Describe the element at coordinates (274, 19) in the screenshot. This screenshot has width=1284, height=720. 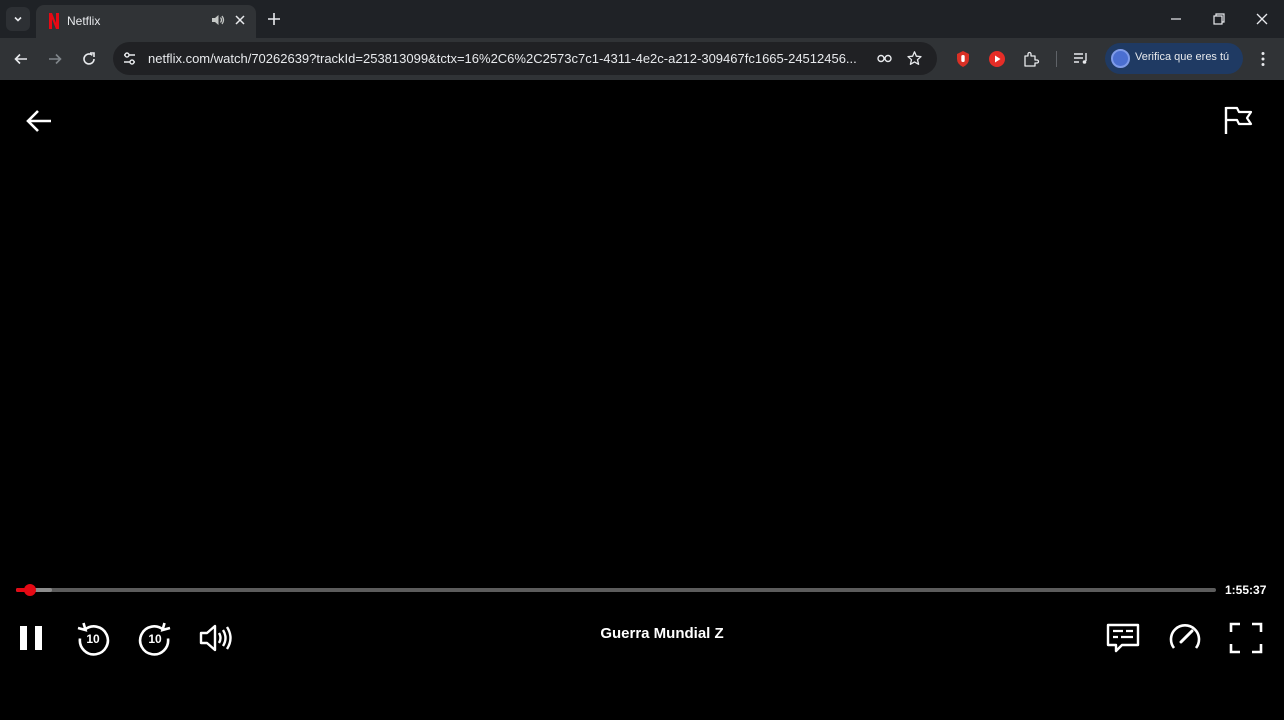
I see `new-tab-plus-icon` at that location.